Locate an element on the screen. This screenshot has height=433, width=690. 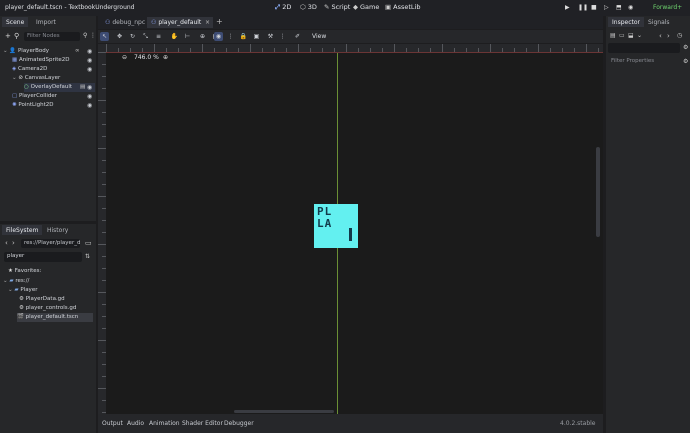
path-input: res://Player/player_d is located at coordinates (50, 243).